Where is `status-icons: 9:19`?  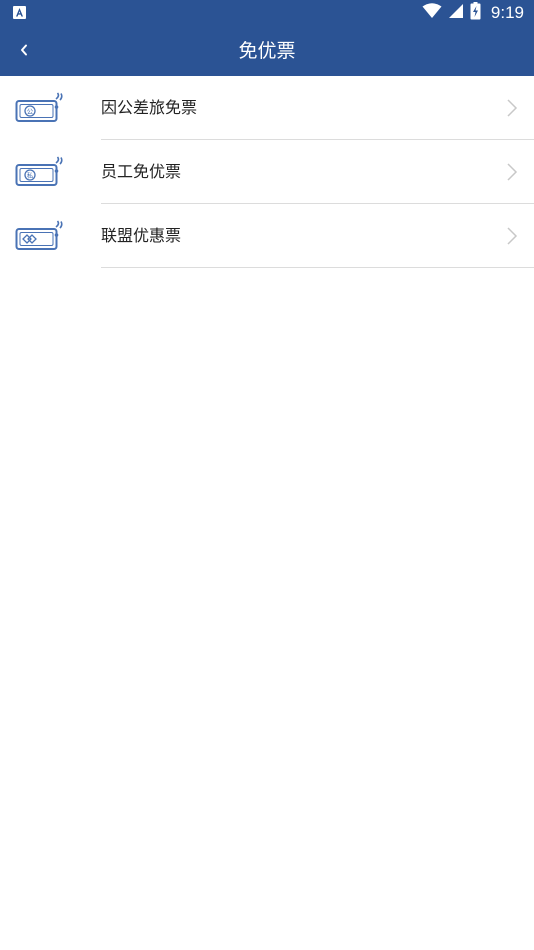
status-icons: 9:19 is located at coordinates (473, 13).